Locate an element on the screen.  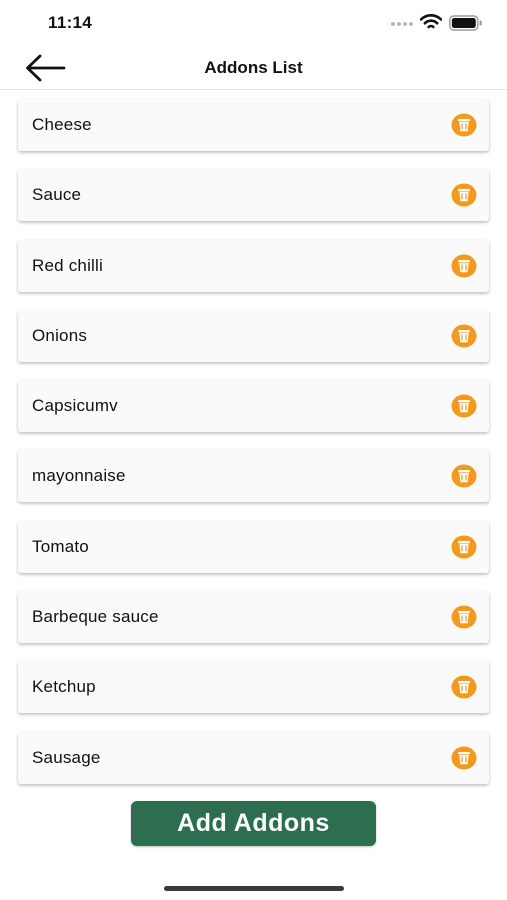
addon-item-onions: Onions is located at coordinates (253, 335).